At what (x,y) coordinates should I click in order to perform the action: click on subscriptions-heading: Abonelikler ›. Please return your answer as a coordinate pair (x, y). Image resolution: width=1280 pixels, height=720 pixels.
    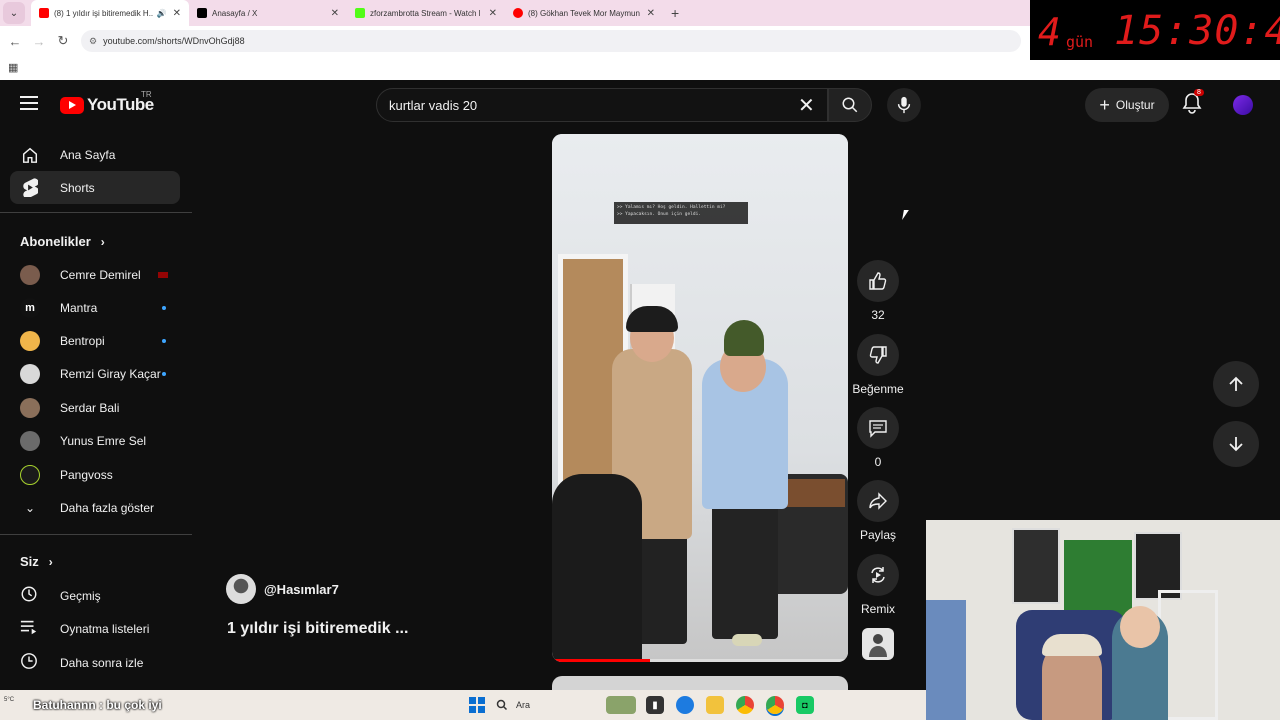
    Looking at the image, I should click on (62, 241).